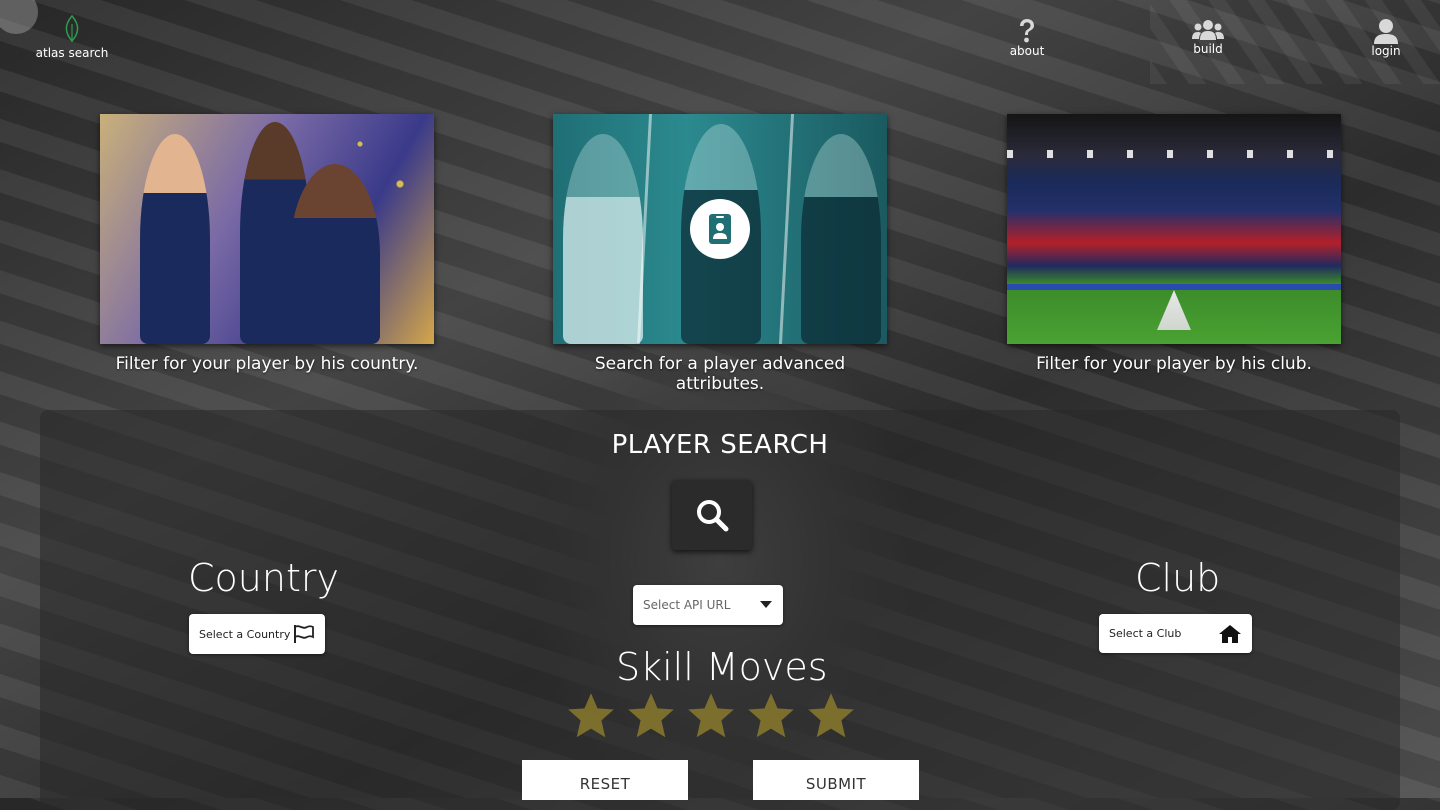  I want to click on nav-about-label: about, so click(1027, 51).